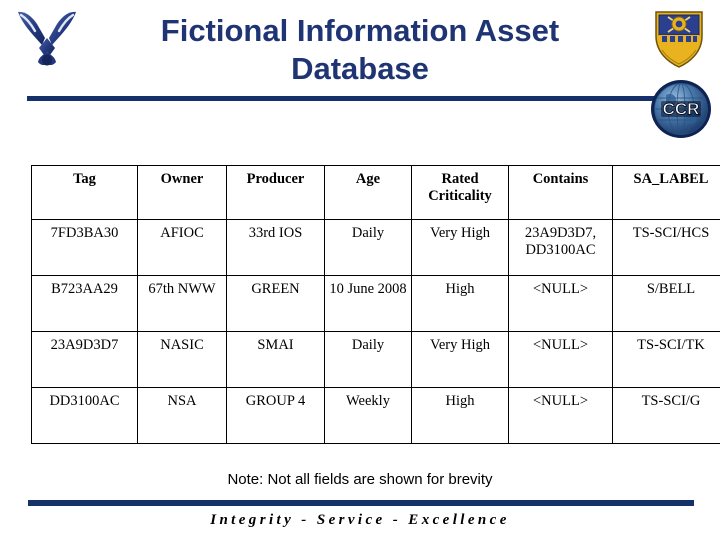 The height and width of the screenshot is (540, 720). I want to click on cell-tag: DD3100AC, so click(84, 415).